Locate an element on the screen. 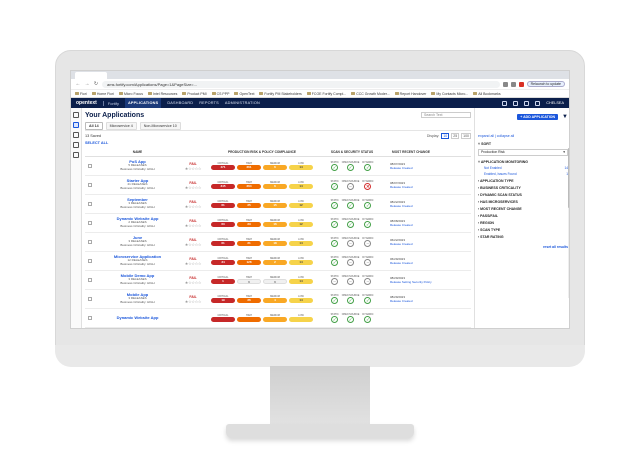  change-link: Release Setting Security Policy is located at coordinates (413, 282).